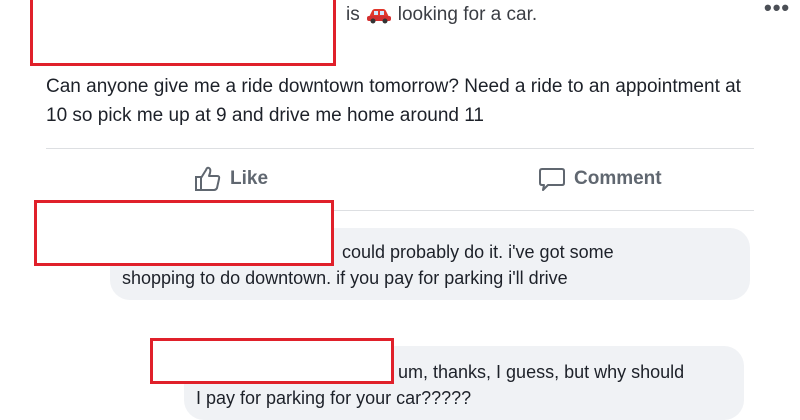  I want to click on like-label: Like, so click(249, 178).